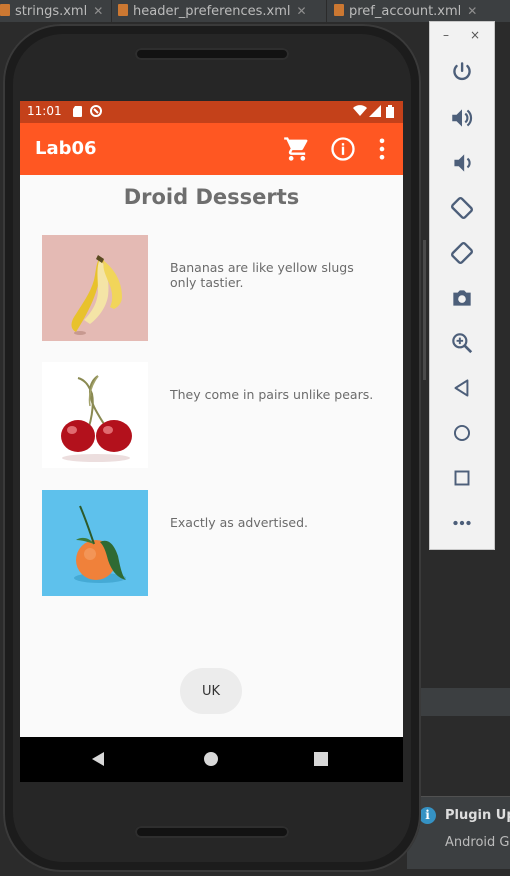  Describe the element at coordinates (477, 842) in the screenshot. I see `notification-subtitle: Android G` at that location.